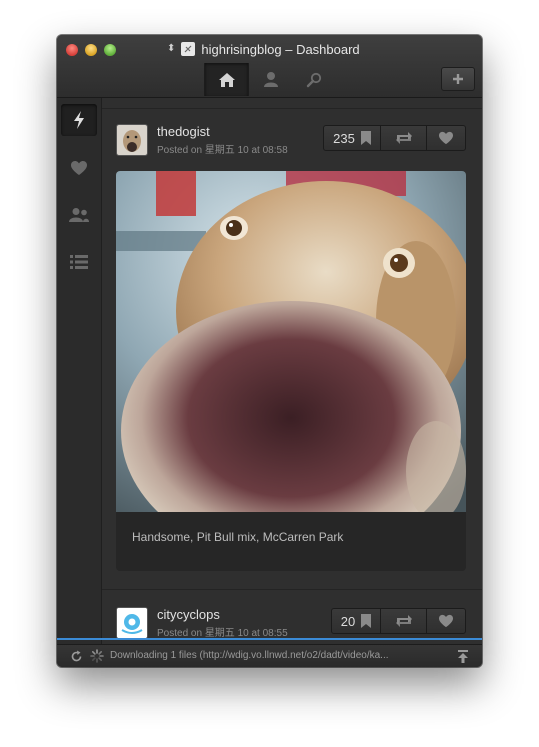  What do you see at coordinates (79, 371) in the screenshot?
I see `sidebar` at bounding box center [79, 371].